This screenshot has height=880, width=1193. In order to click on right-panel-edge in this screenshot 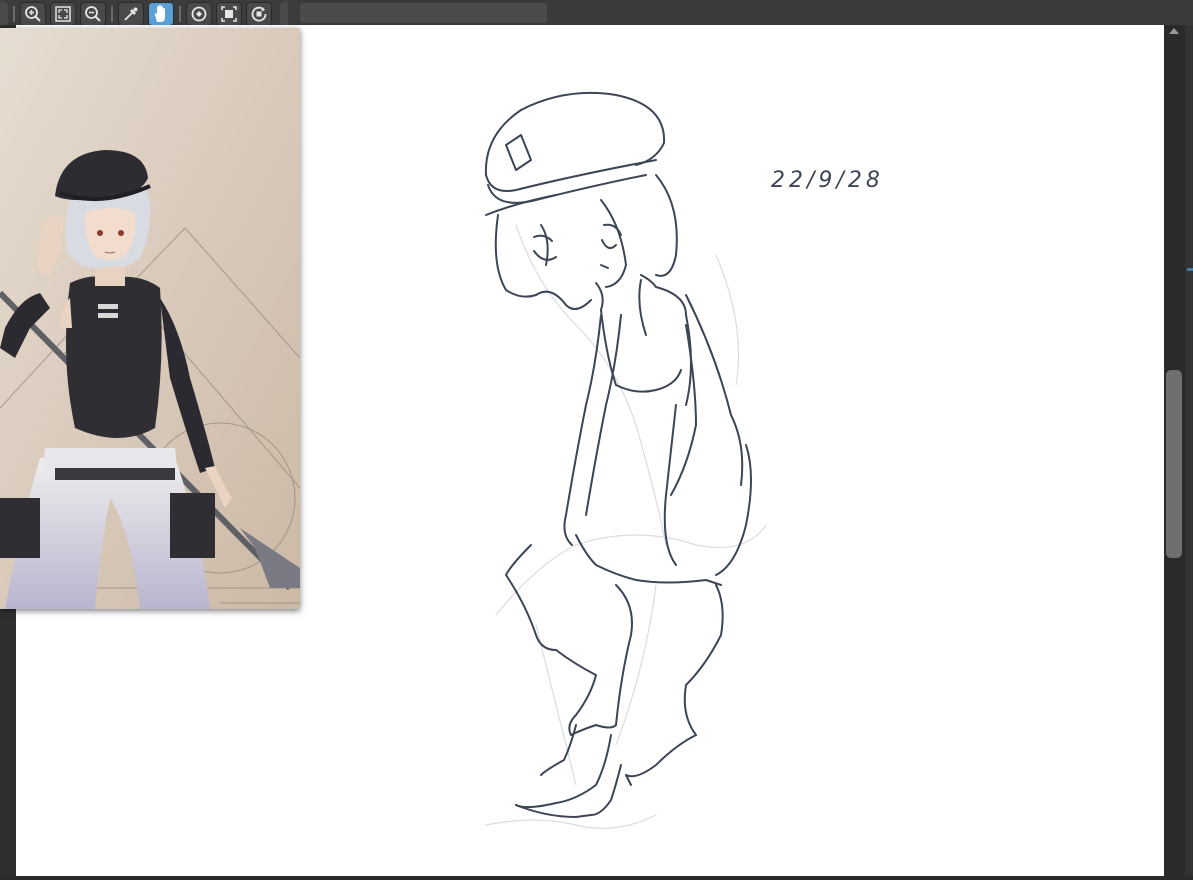, I will do `click(1189, 450)`.